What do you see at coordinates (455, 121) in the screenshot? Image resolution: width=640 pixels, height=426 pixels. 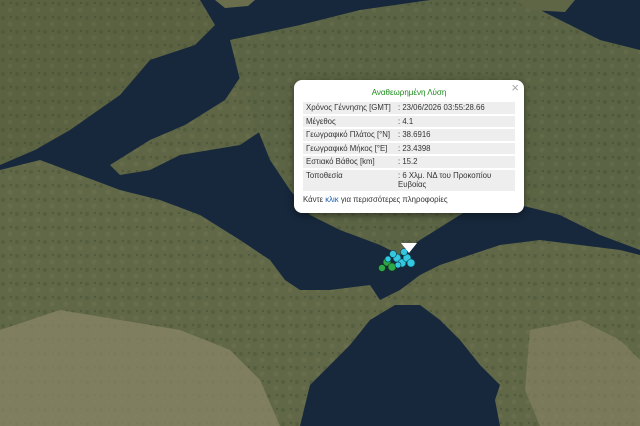 I see `info-value: : 4.1` at bounding box center [455, 121].